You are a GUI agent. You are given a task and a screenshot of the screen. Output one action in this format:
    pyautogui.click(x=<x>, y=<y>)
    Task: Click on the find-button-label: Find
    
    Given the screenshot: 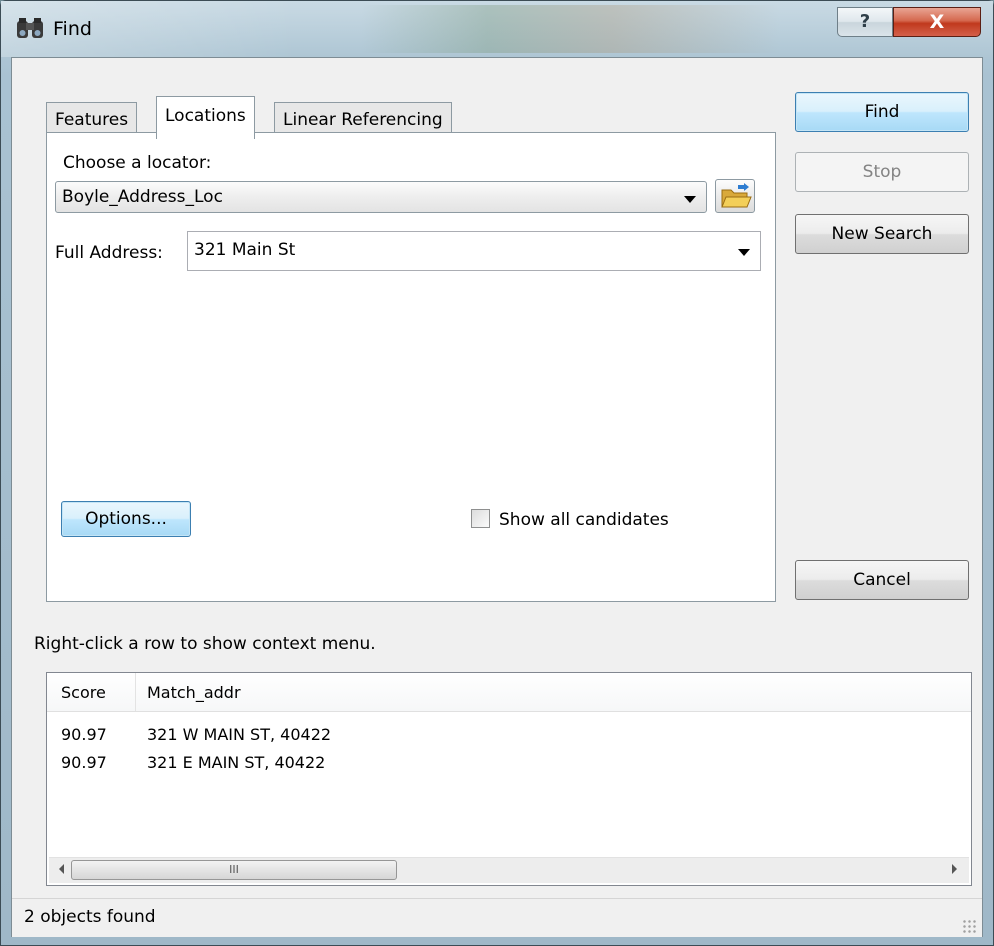 What is the action you would take?
    pyautogui.click(x=882, y=112)
    